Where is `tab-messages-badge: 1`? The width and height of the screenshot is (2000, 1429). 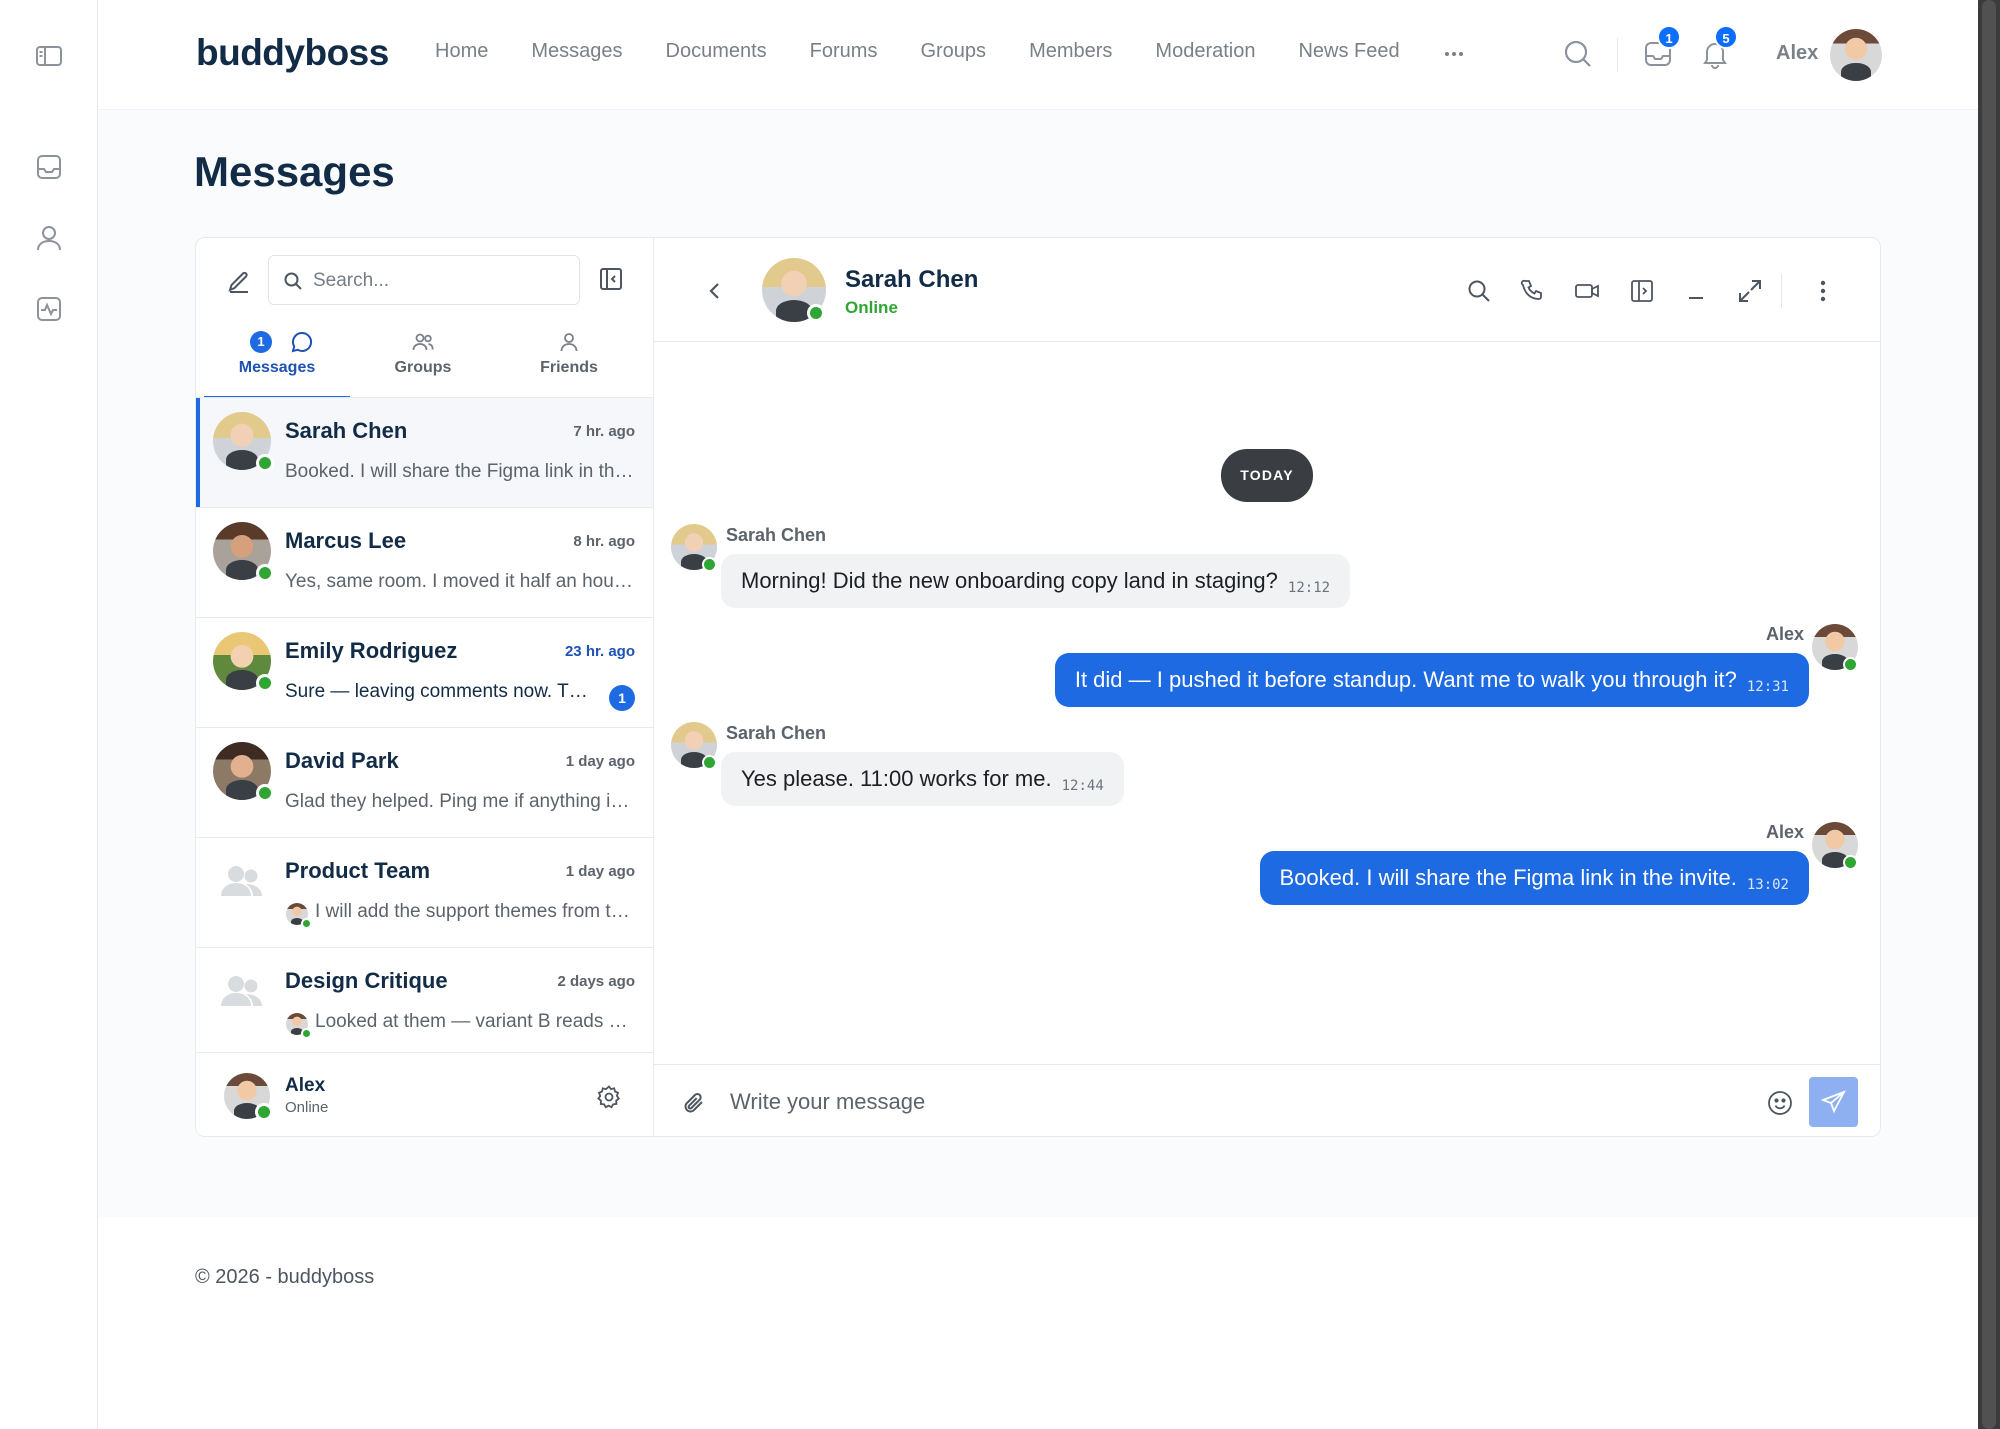 tab-messages-badge: 1 is located at coordinates (261, 342).